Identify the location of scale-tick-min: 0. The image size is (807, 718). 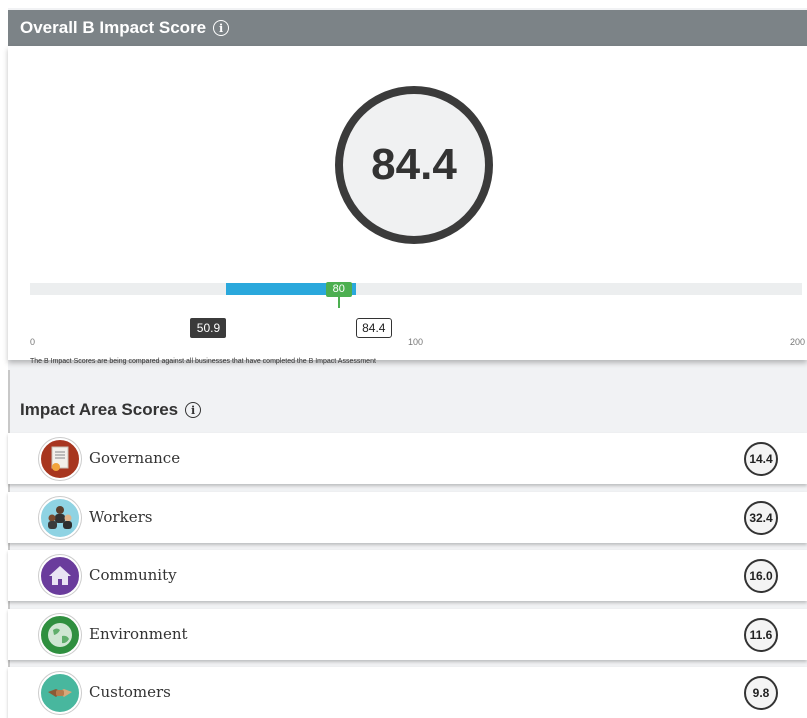
(33, 342).